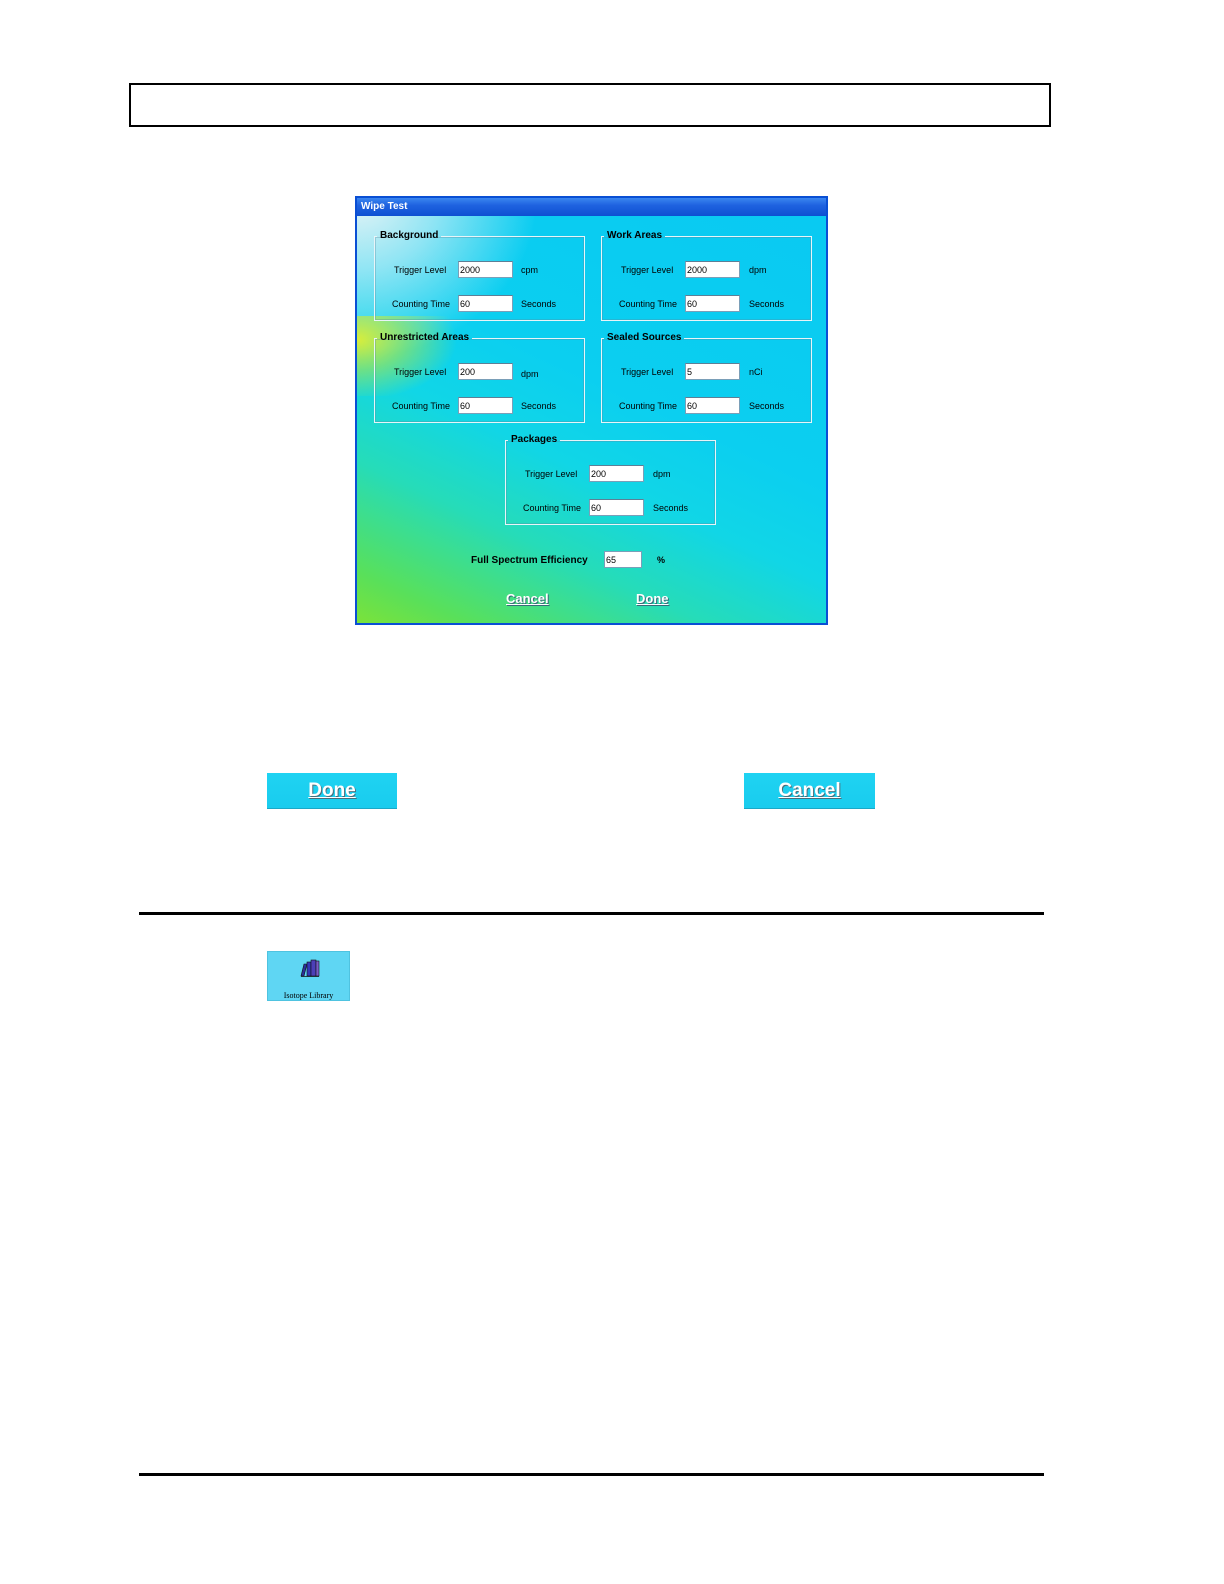 Image resolution: width=1224 pixels, height=1584 pixels. Describe the element at coordinates (623, 559) in the screenshot. I see `efficiency-input` at that location.